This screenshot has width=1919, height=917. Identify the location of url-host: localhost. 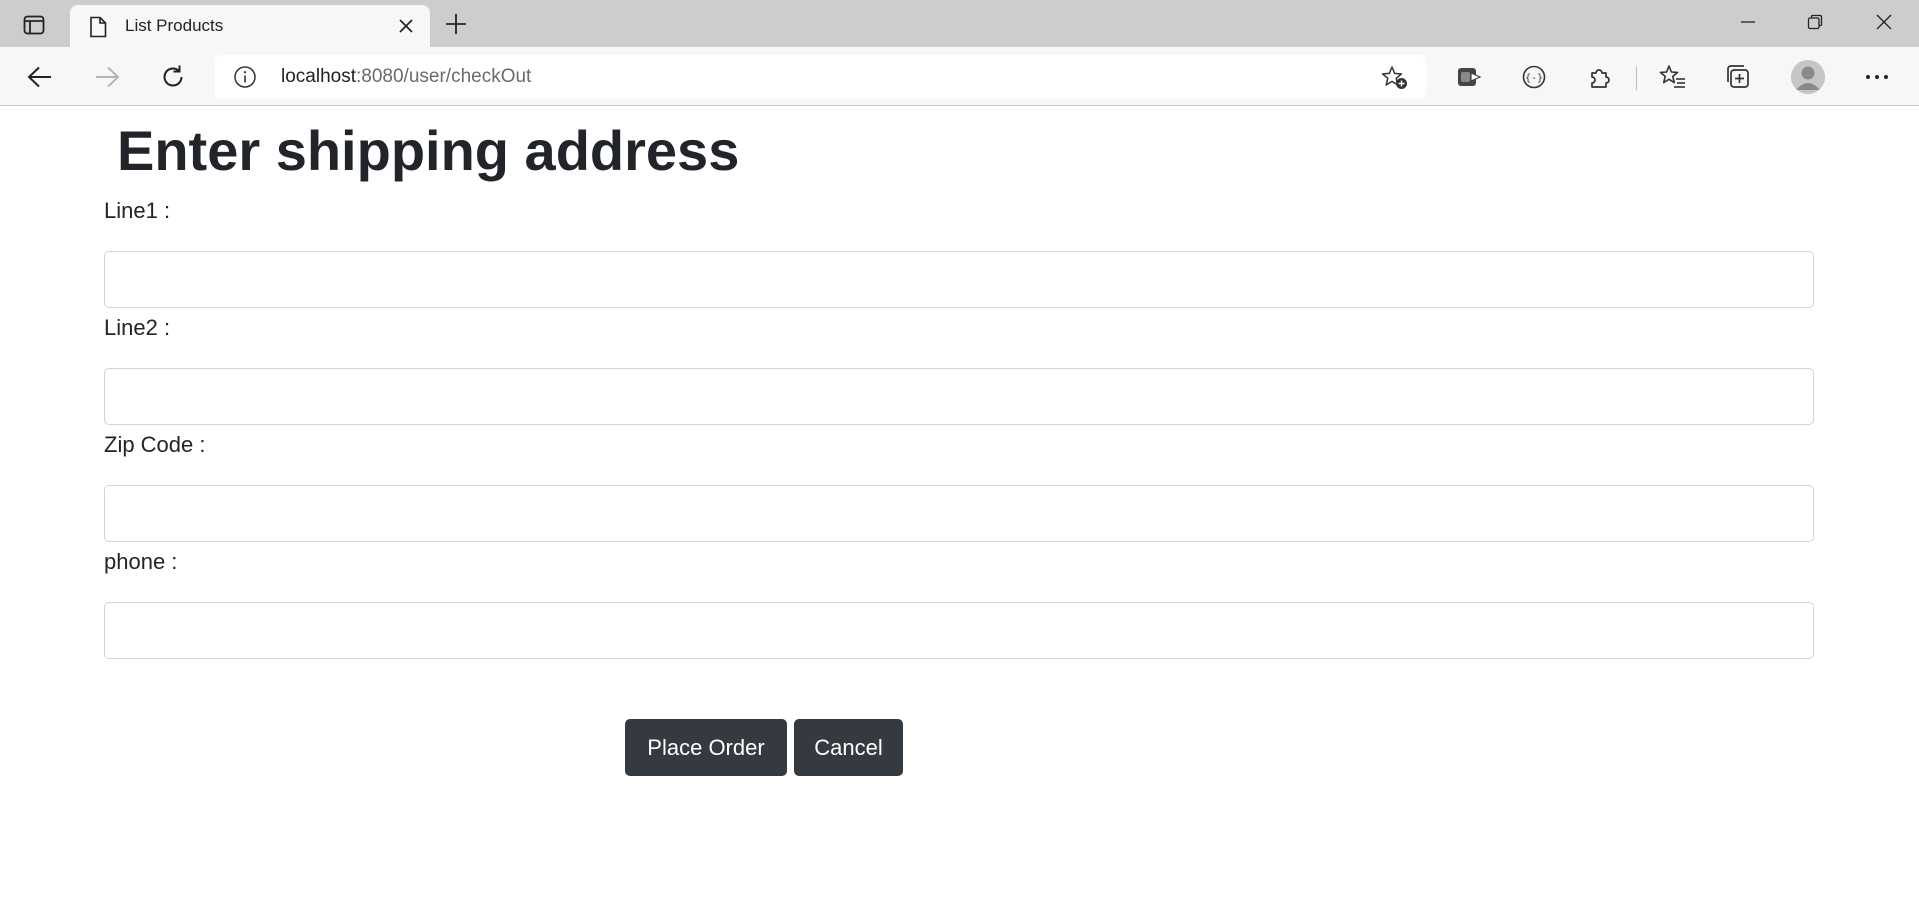
(318, 76).